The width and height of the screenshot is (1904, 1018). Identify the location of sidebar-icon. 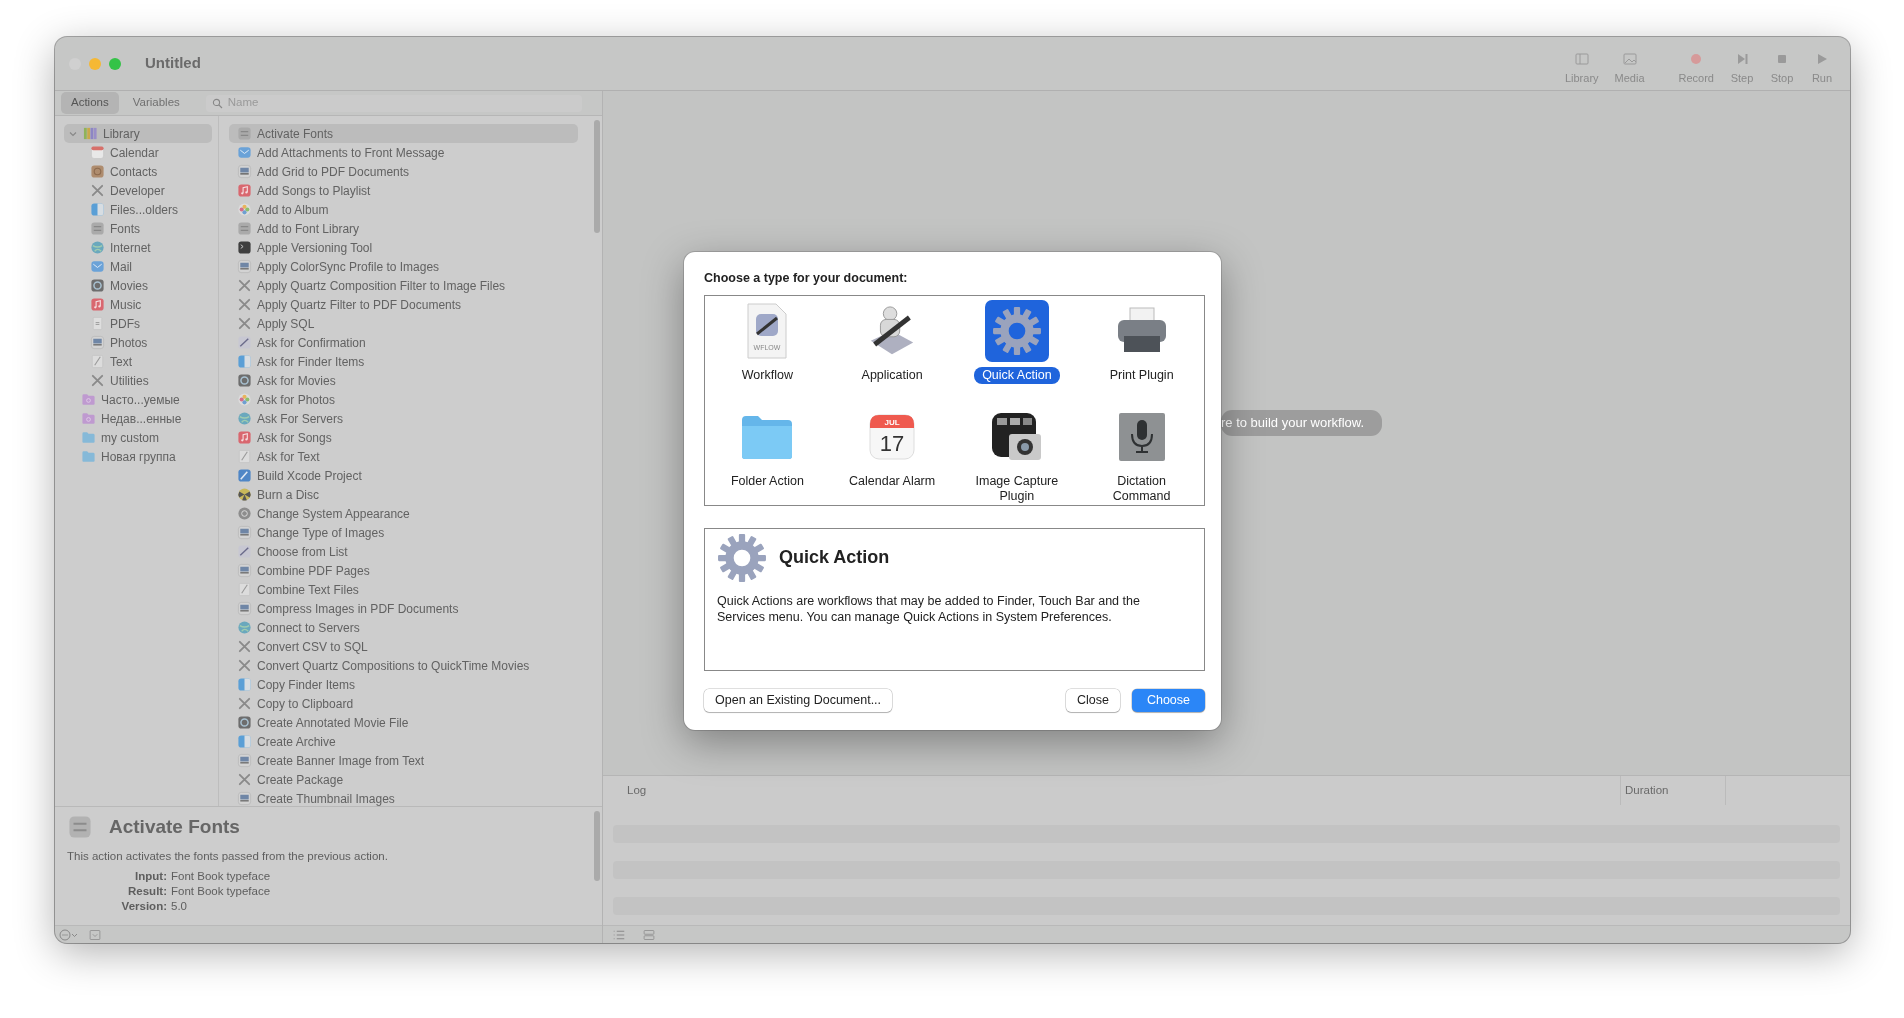
(1581, 58).